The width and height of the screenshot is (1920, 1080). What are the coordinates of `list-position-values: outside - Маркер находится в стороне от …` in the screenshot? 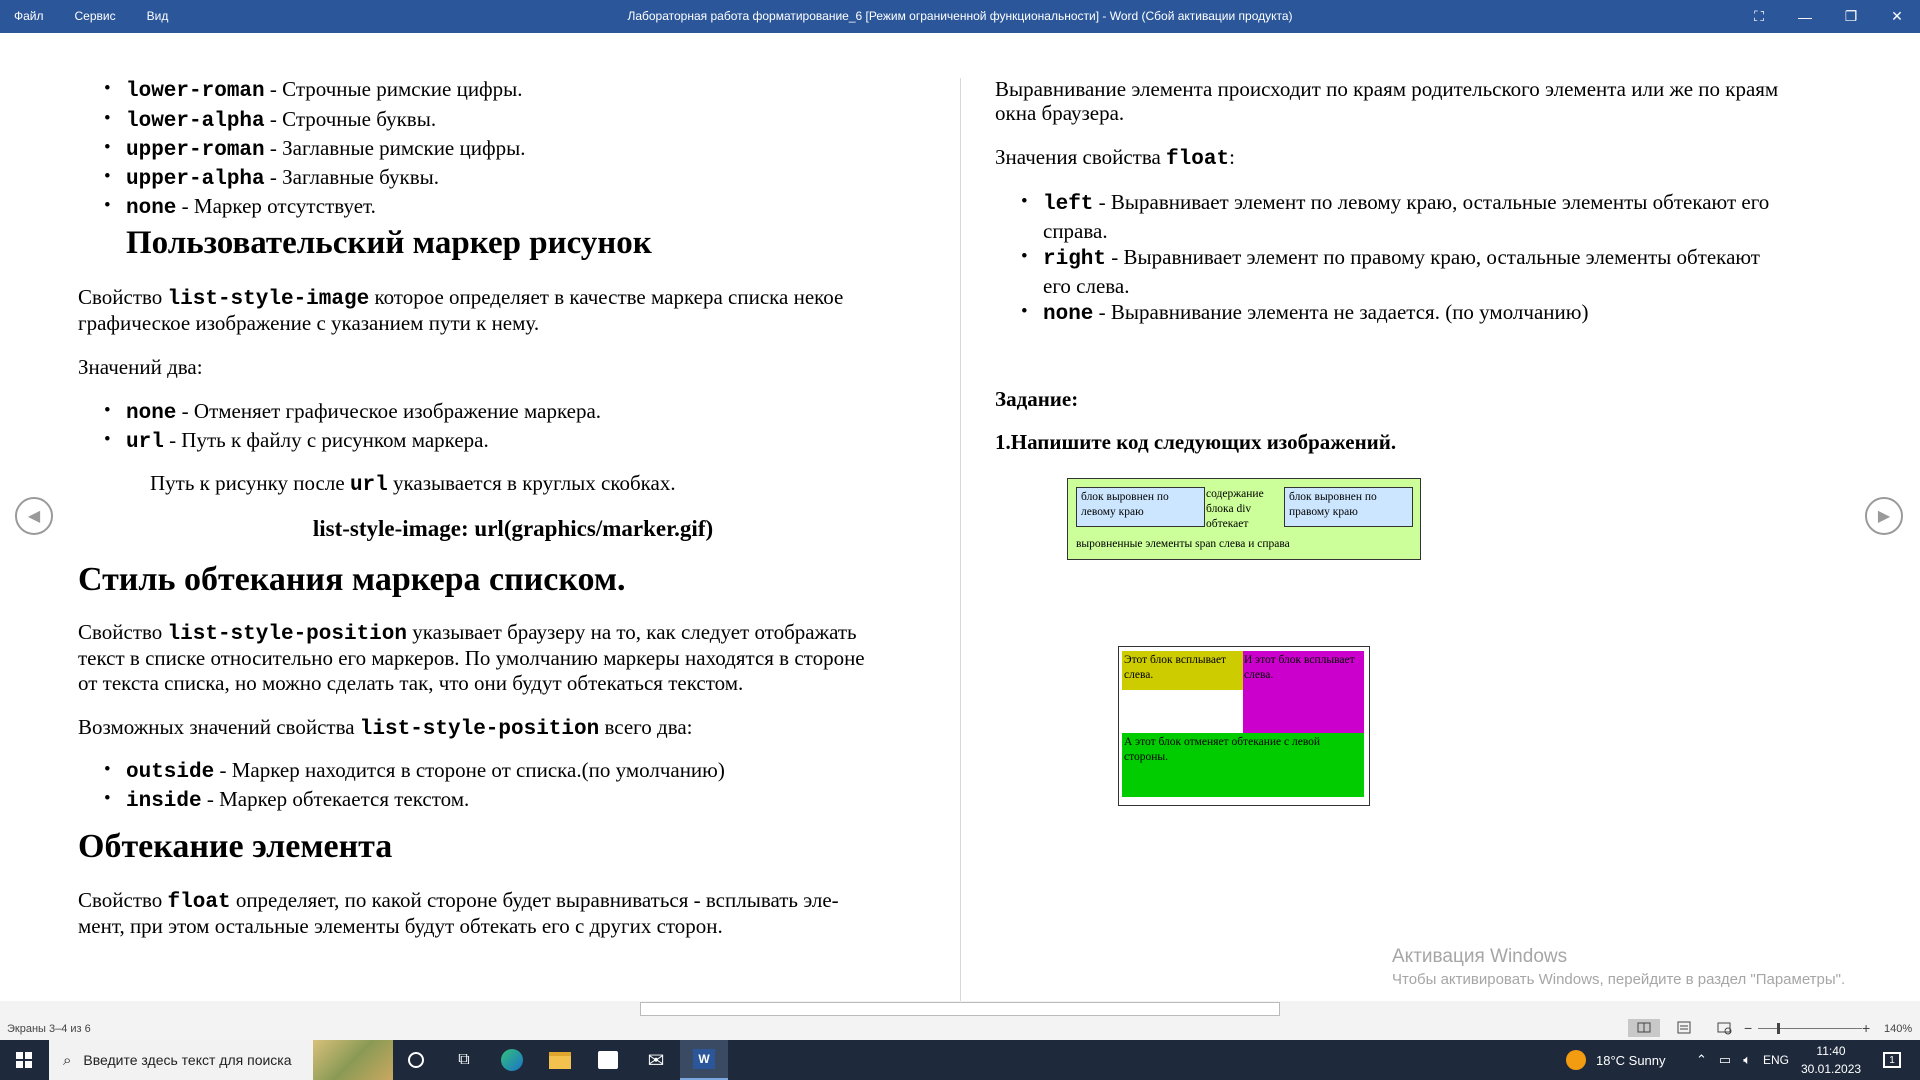 It's located at (414, 786).